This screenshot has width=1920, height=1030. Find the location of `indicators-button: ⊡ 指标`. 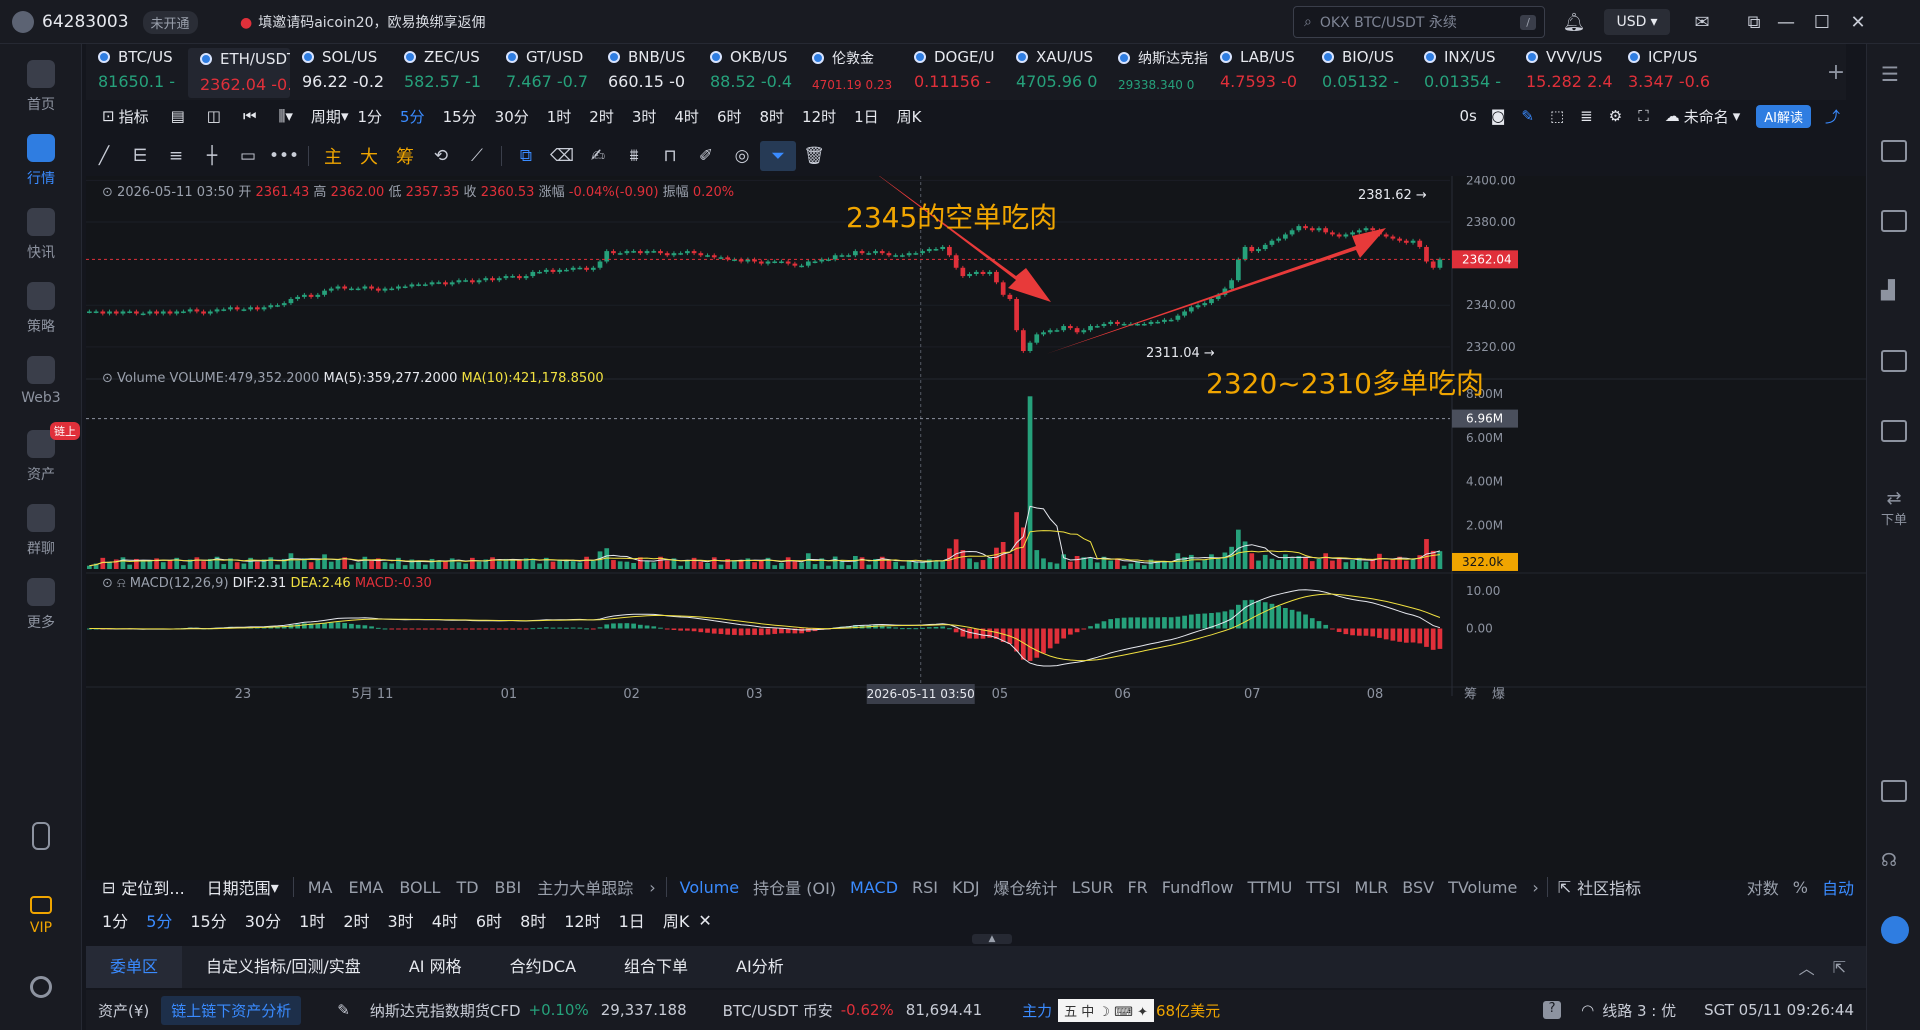

indicators-button: ⊡ 指标 is located at coordinates (125, 116).